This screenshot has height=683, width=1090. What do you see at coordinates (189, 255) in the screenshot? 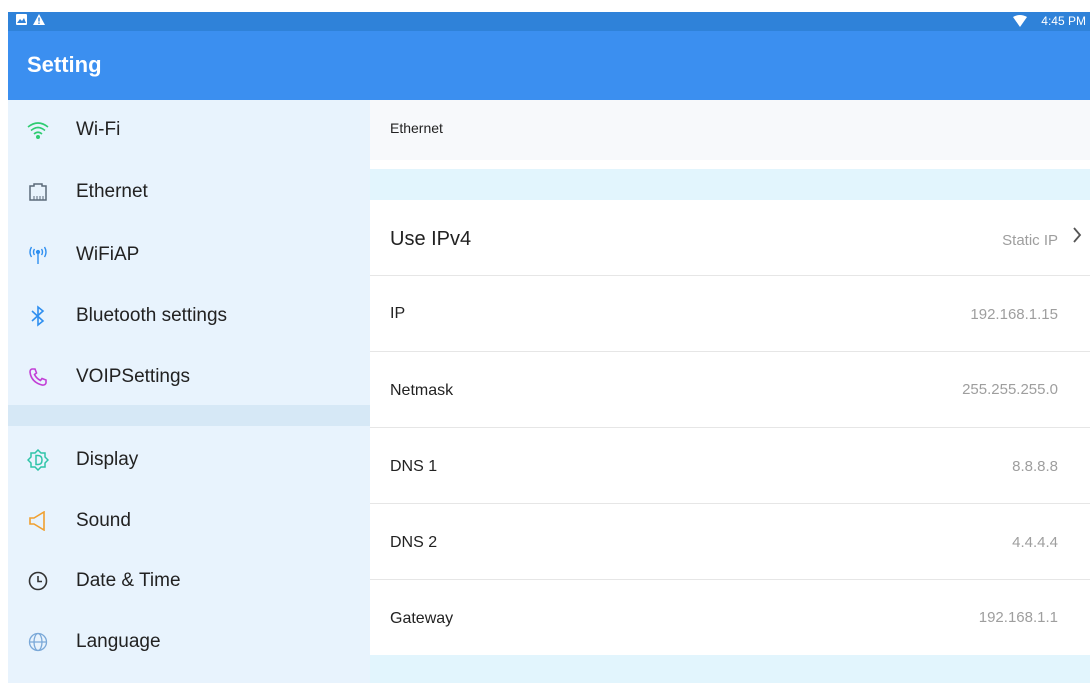
I see `sidebar-item-wifiap: WiFiAP` at bounding box center [189, 255].